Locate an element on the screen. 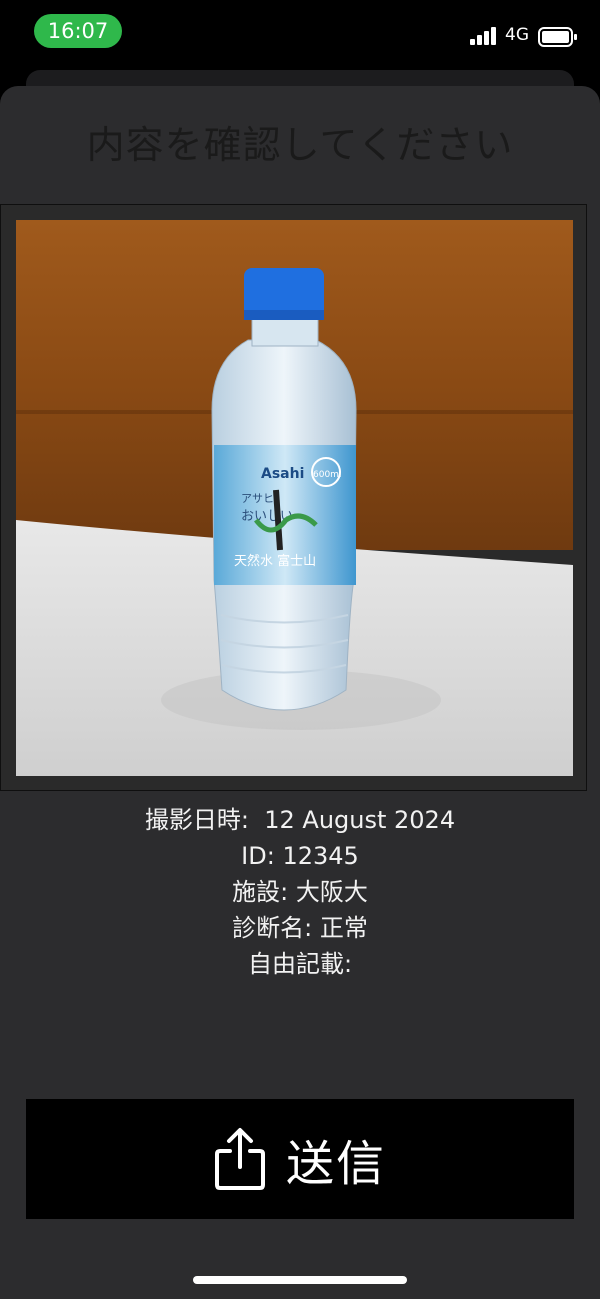 The height and width of the screenshot is (1299, 600). facility-value: 大阪大 is located at coordinates (331, 892).